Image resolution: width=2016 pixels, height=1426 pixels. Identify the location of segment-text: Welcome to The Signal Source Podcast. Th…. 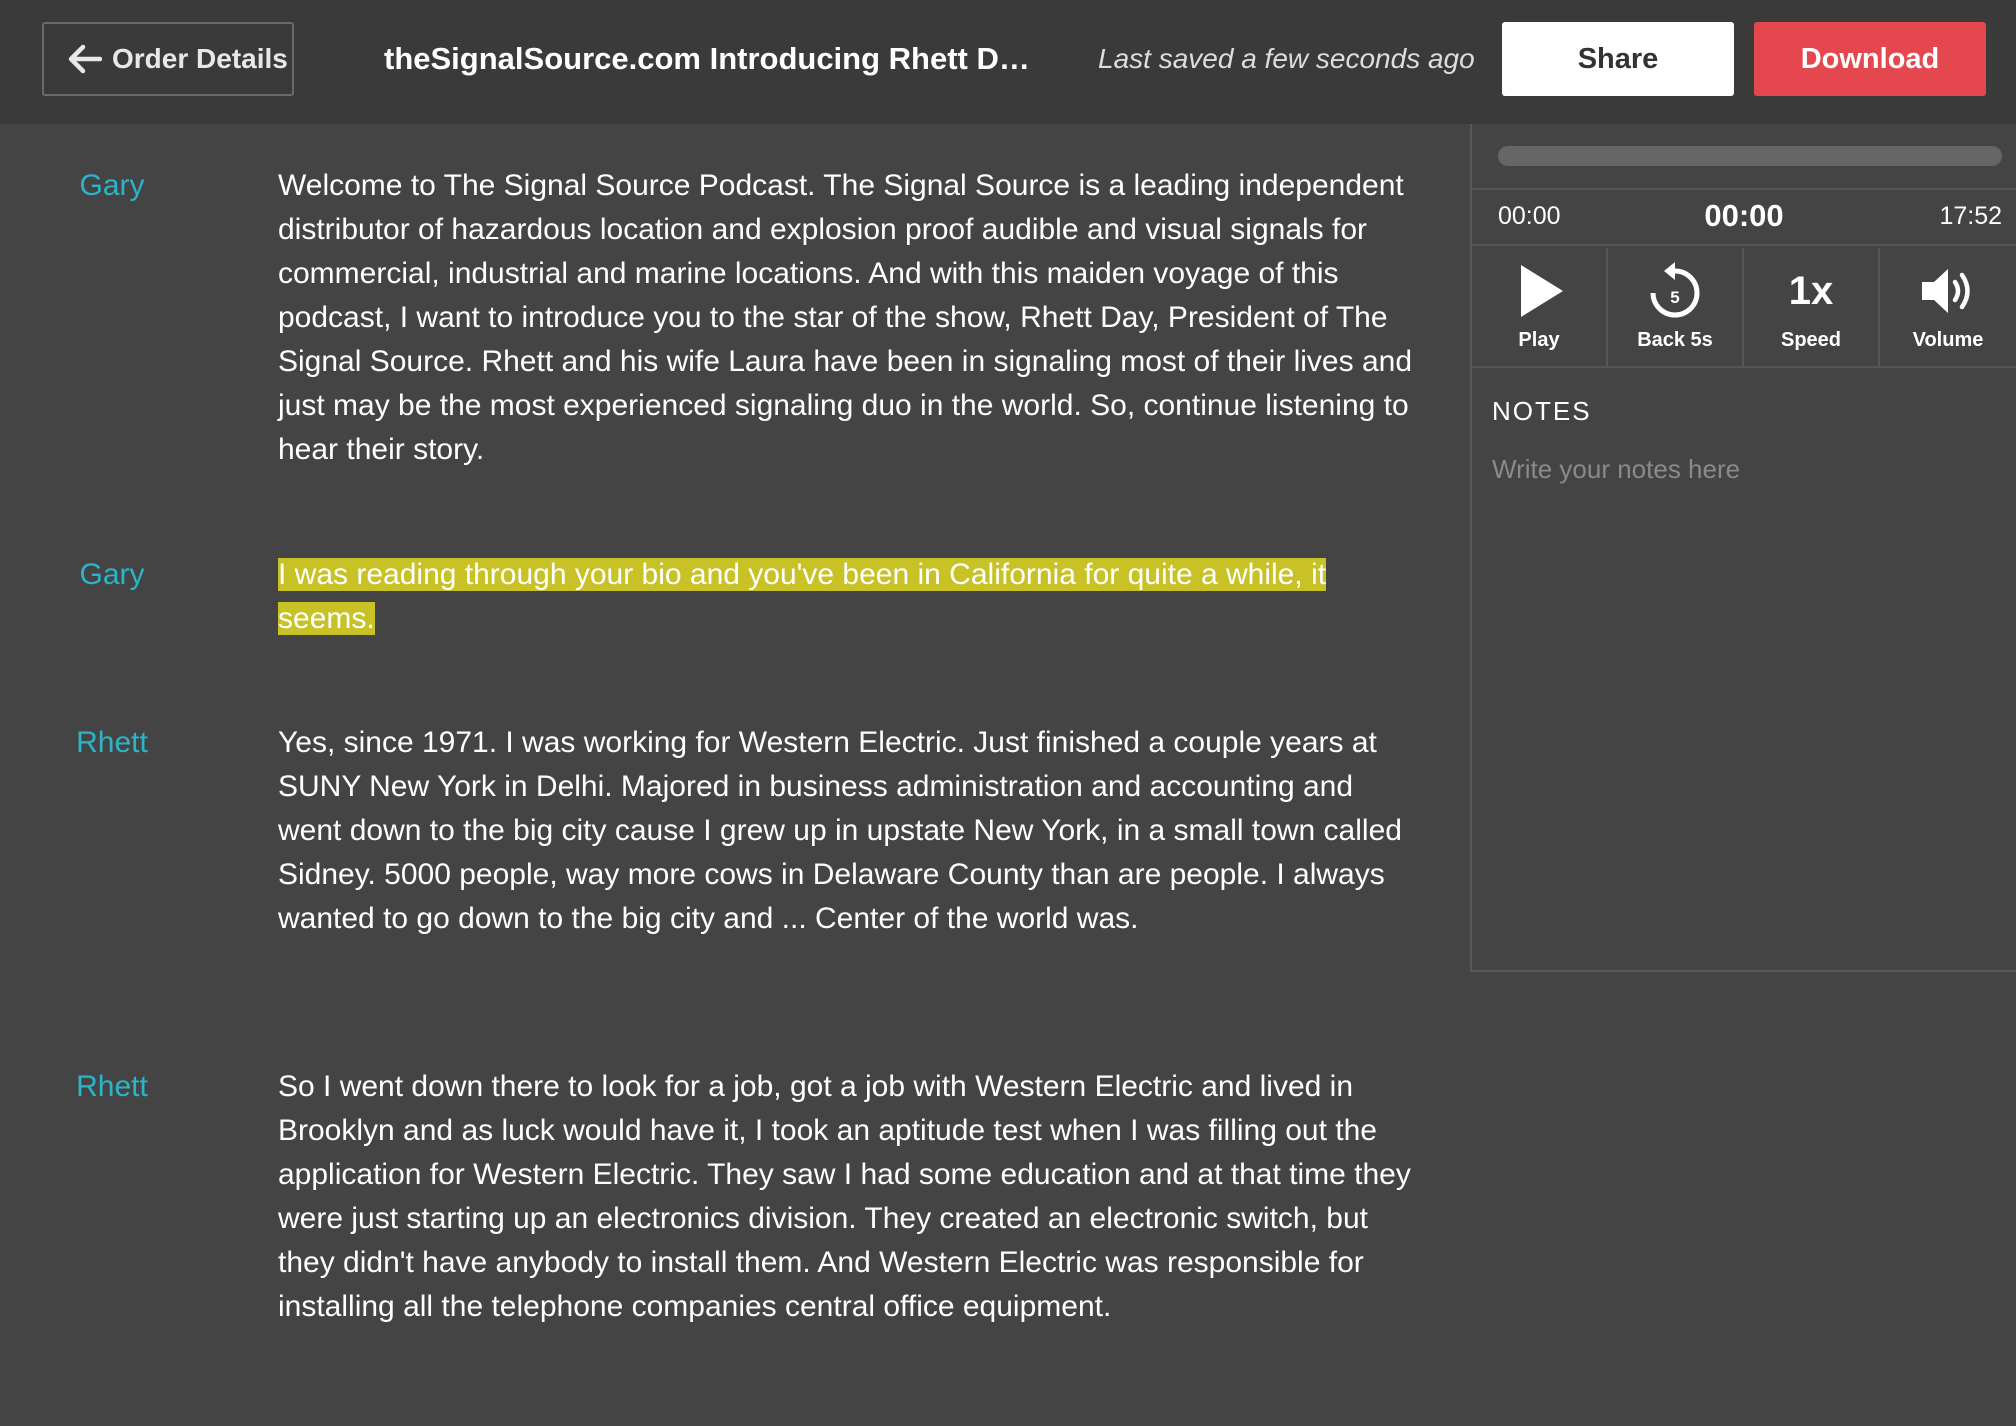
(848, 318).